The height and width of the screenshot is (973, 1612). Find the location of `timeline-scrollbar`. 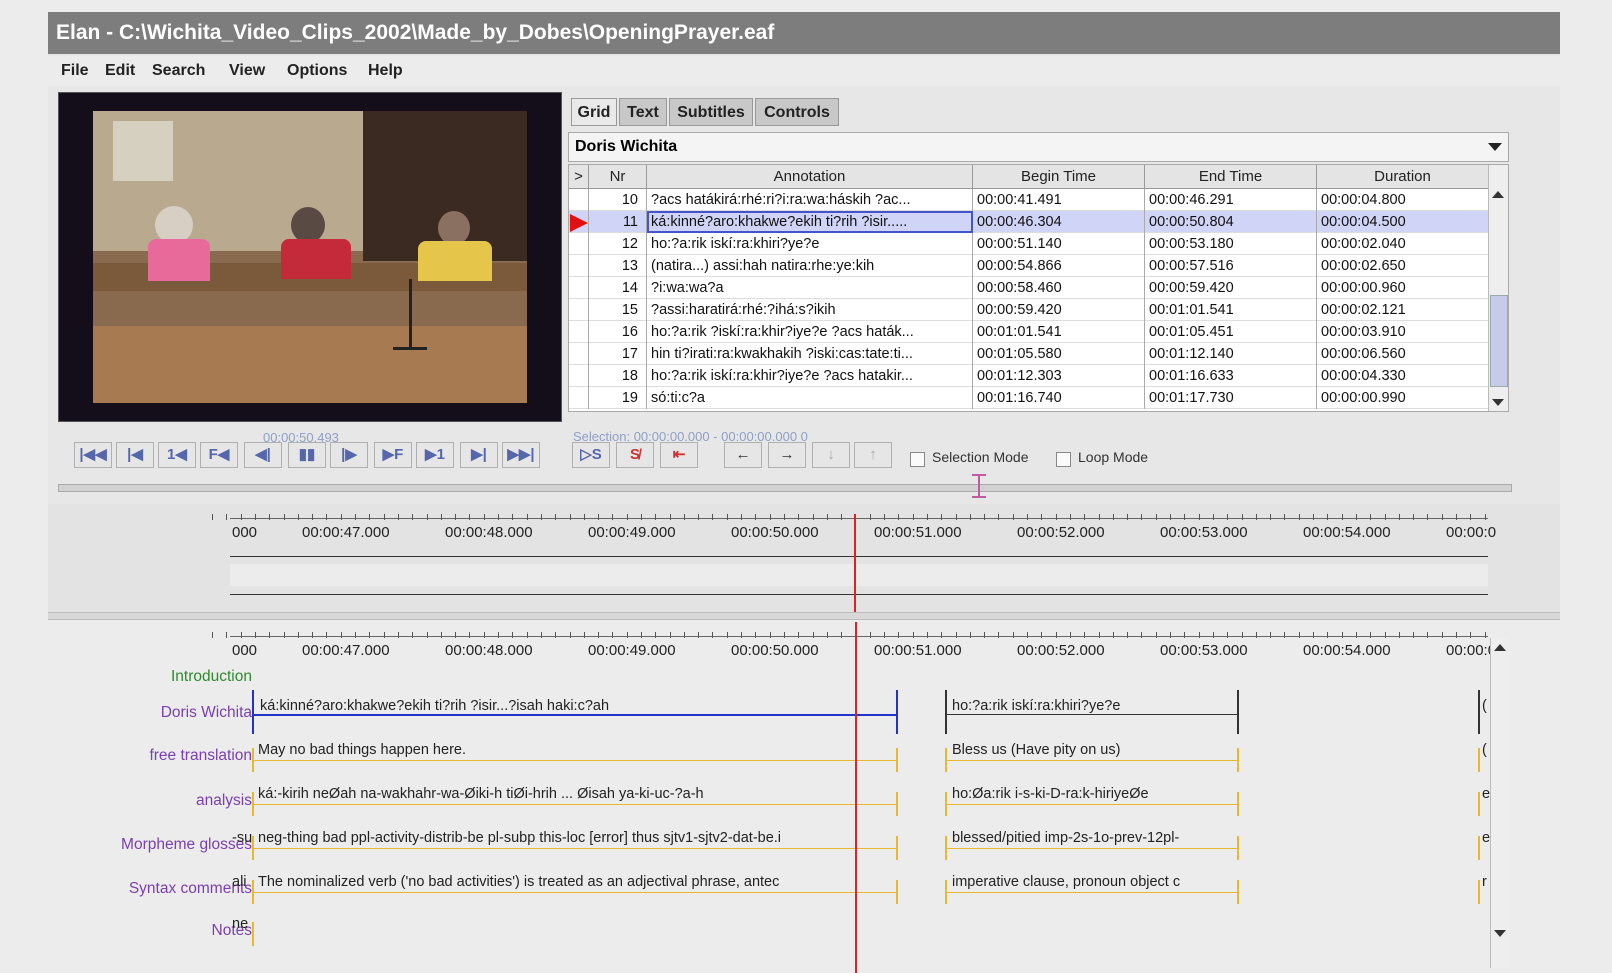

timeline-scrollbar is located at coordinates (1499, 803).